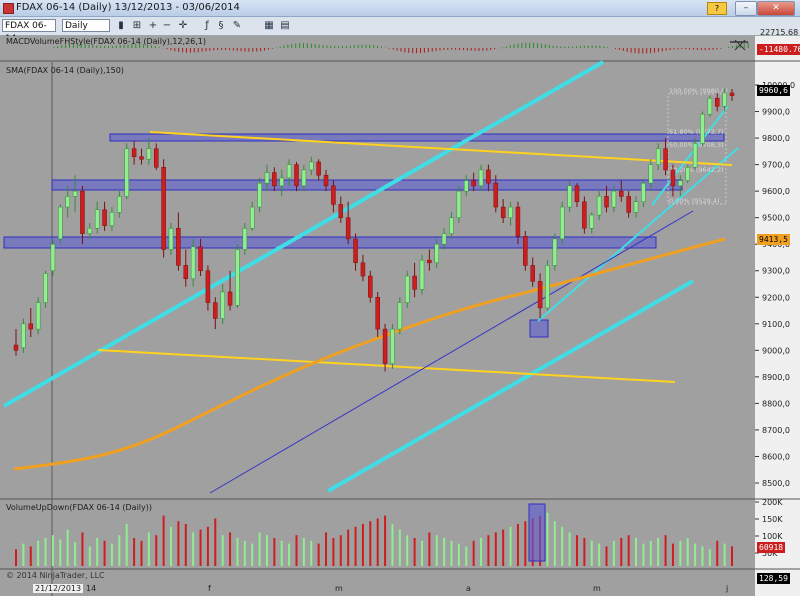  I want to click on x-label-5: j, so click(727, 588).